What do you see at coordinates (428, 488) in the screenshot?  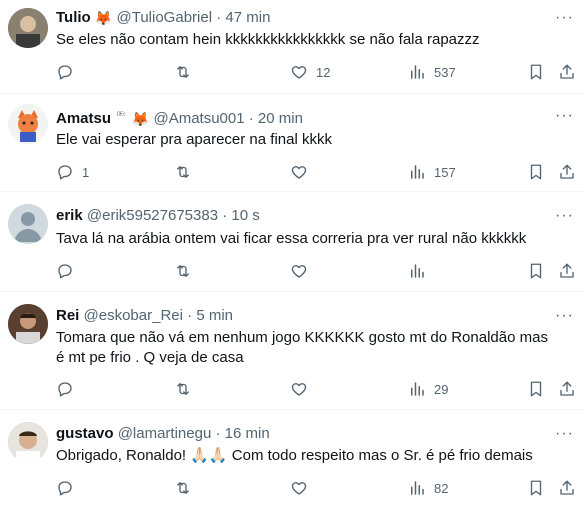 I see `views-button: 82` at bounding box center [428, 488].